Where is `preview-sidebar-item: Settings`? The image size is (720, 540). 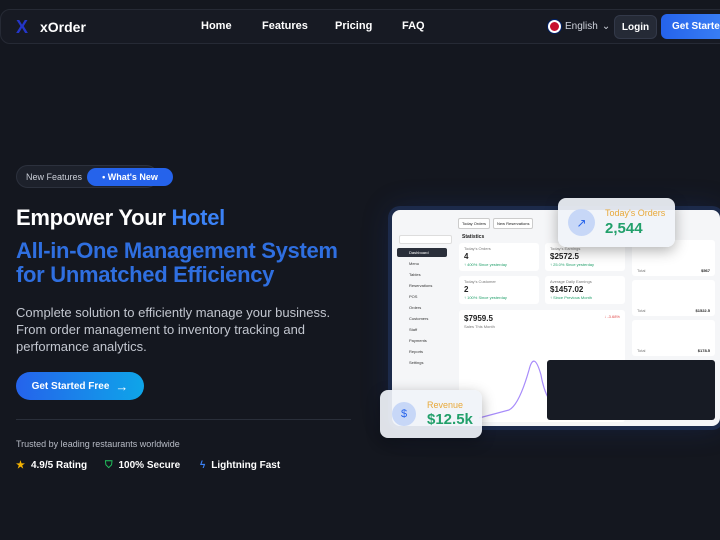
preview-sidebar-item: Settings is located at coordinates (416, 362).